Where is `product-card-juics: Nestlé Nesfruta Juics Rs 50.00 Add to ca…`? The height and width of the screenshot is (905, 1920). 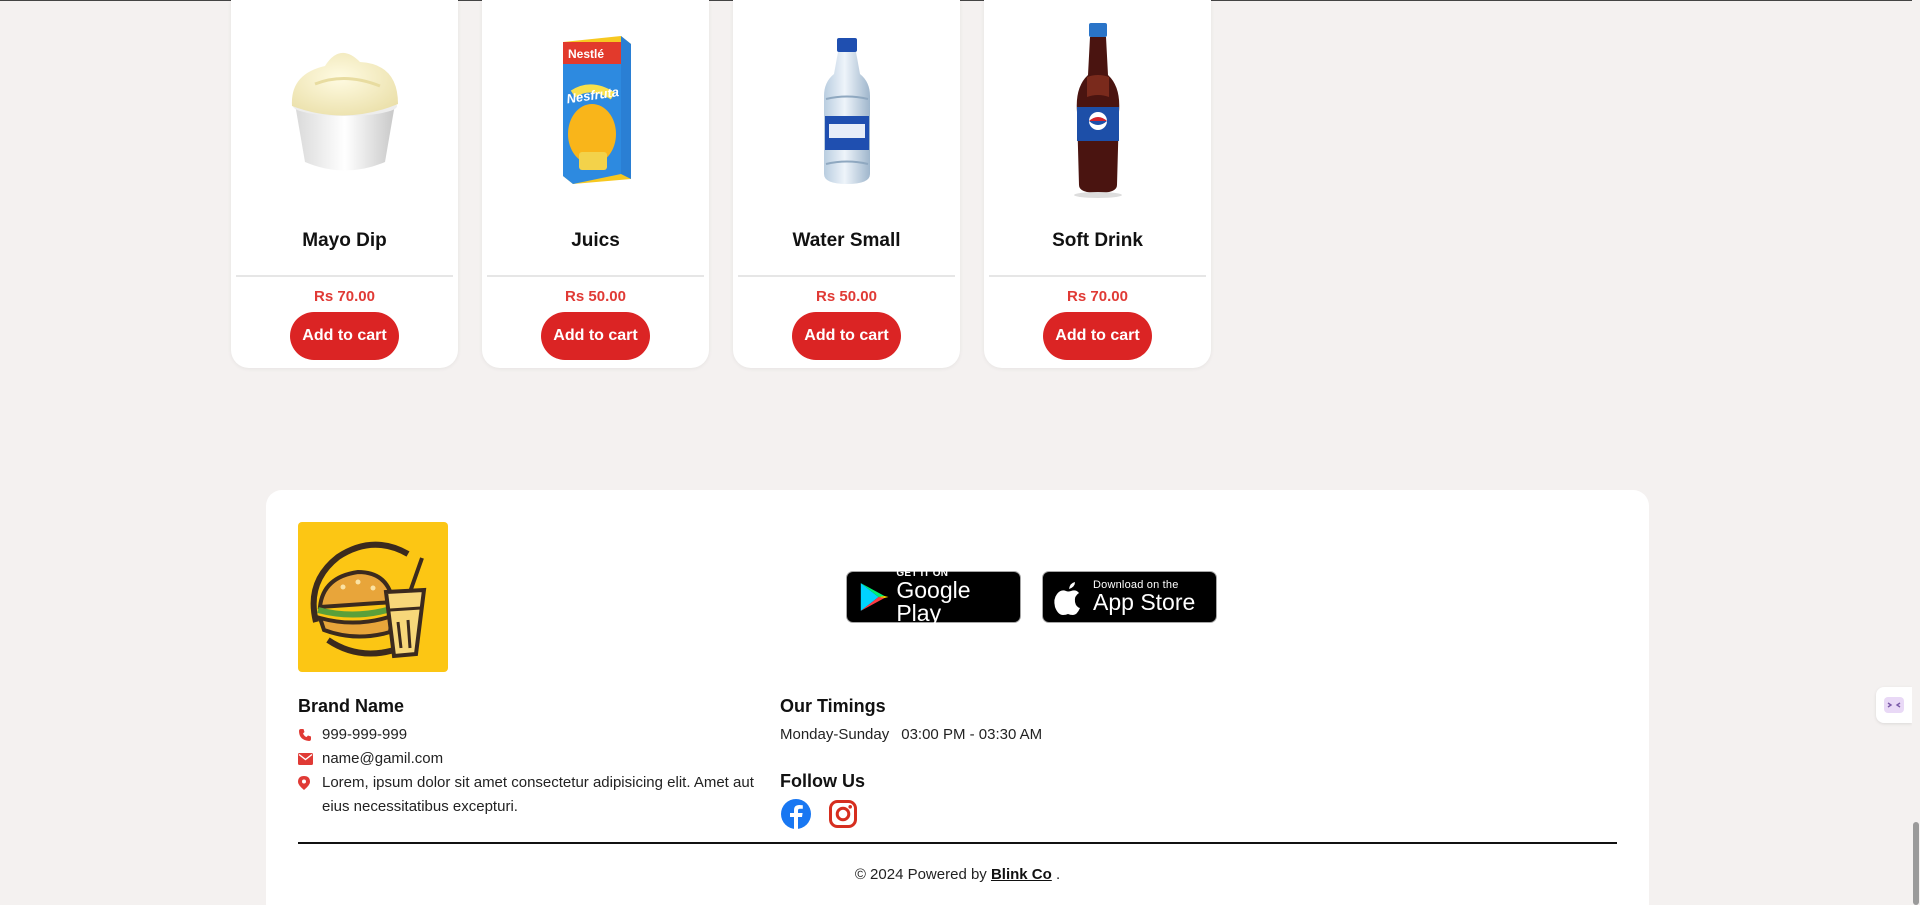 product-card-juics: Nestlé Nesfruta Juics Rs 50.00 Add to ca… is located at coordinates (595, 184).